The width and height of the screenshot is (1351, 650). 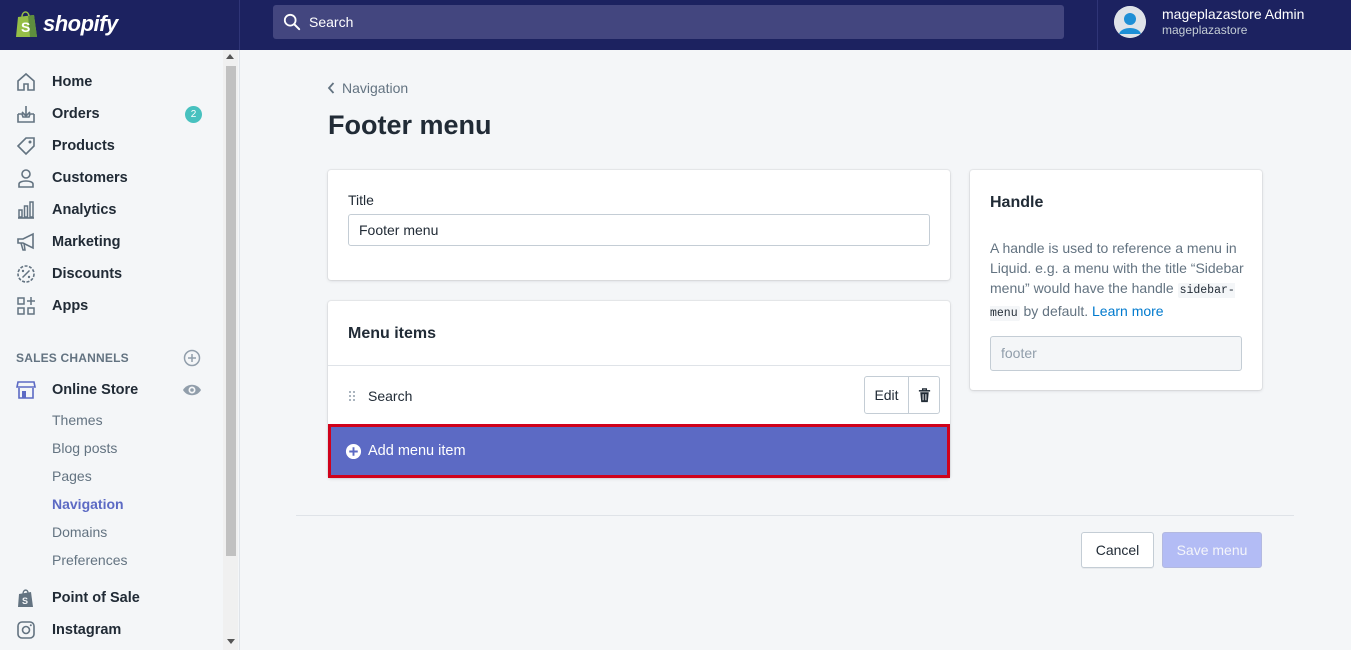 What do you see at coordinates (111, 306) in the screenshot?
I see `sidebar-item-apps: Apps` at bounding box center [111, 306].